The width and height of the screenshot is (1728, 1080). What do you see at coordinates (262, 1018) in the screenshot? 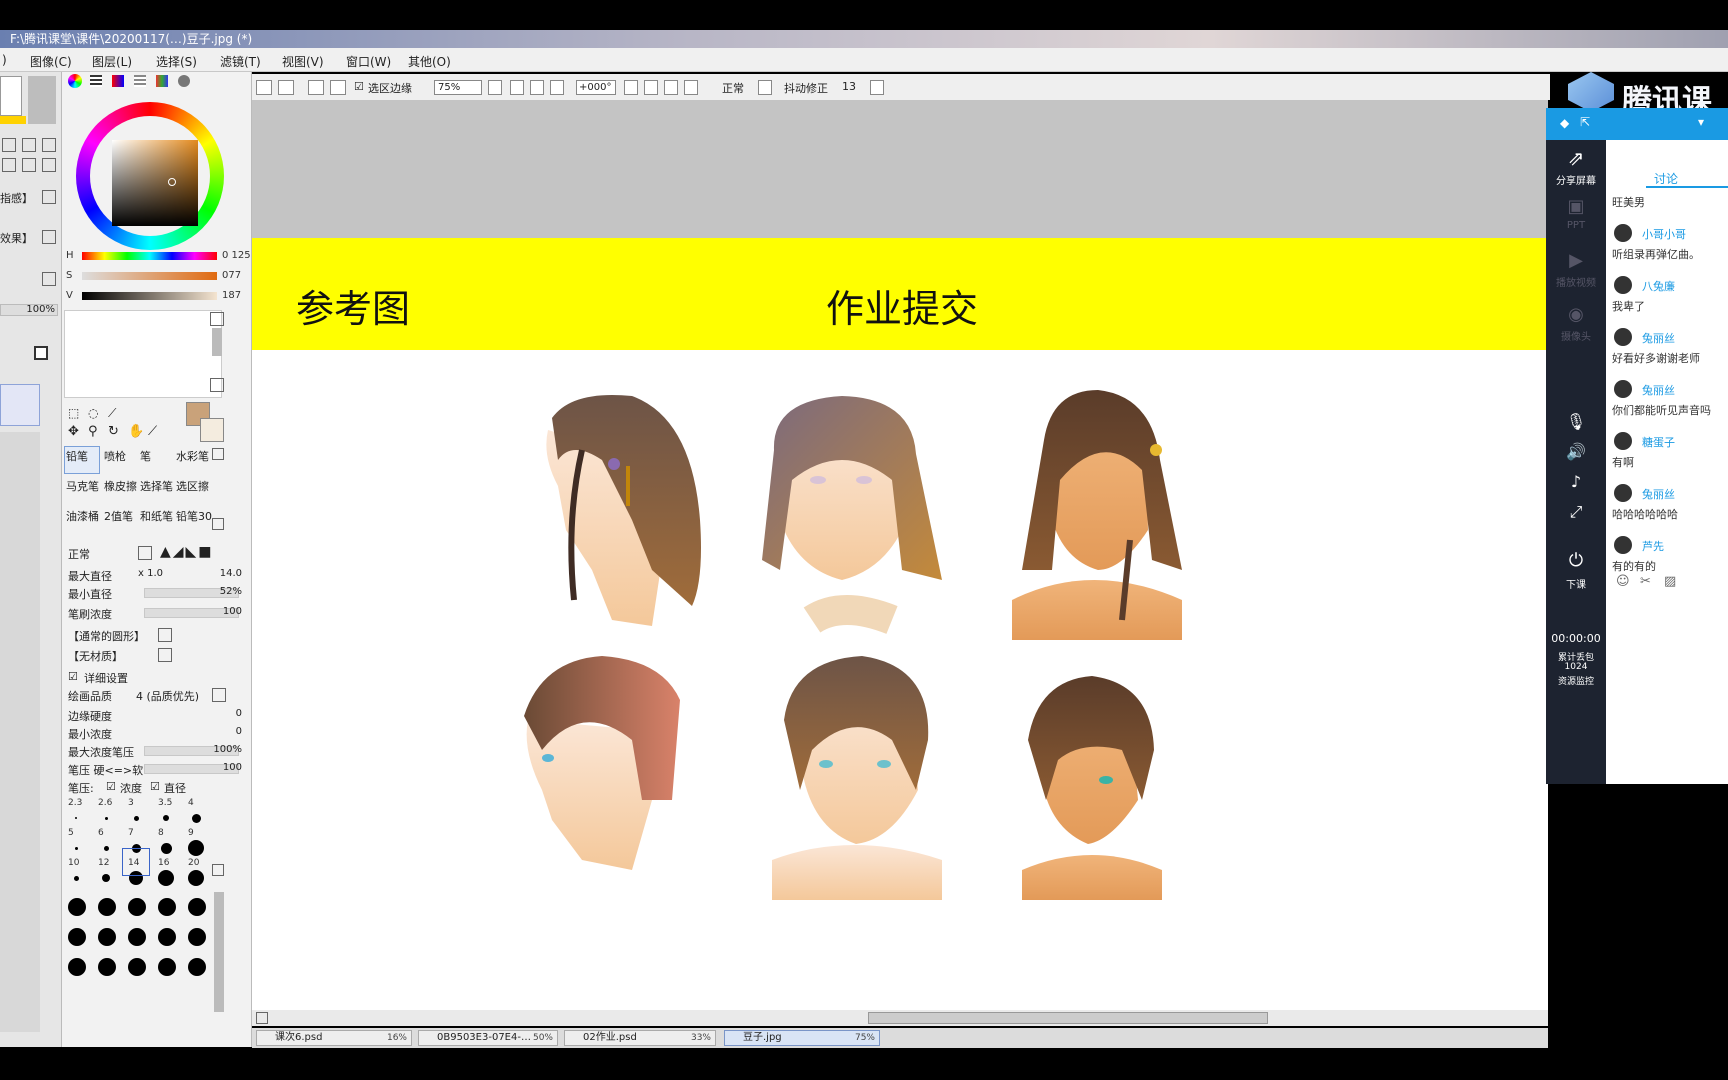
I see `scroll-left-button` at bounding box center [262, 1018].